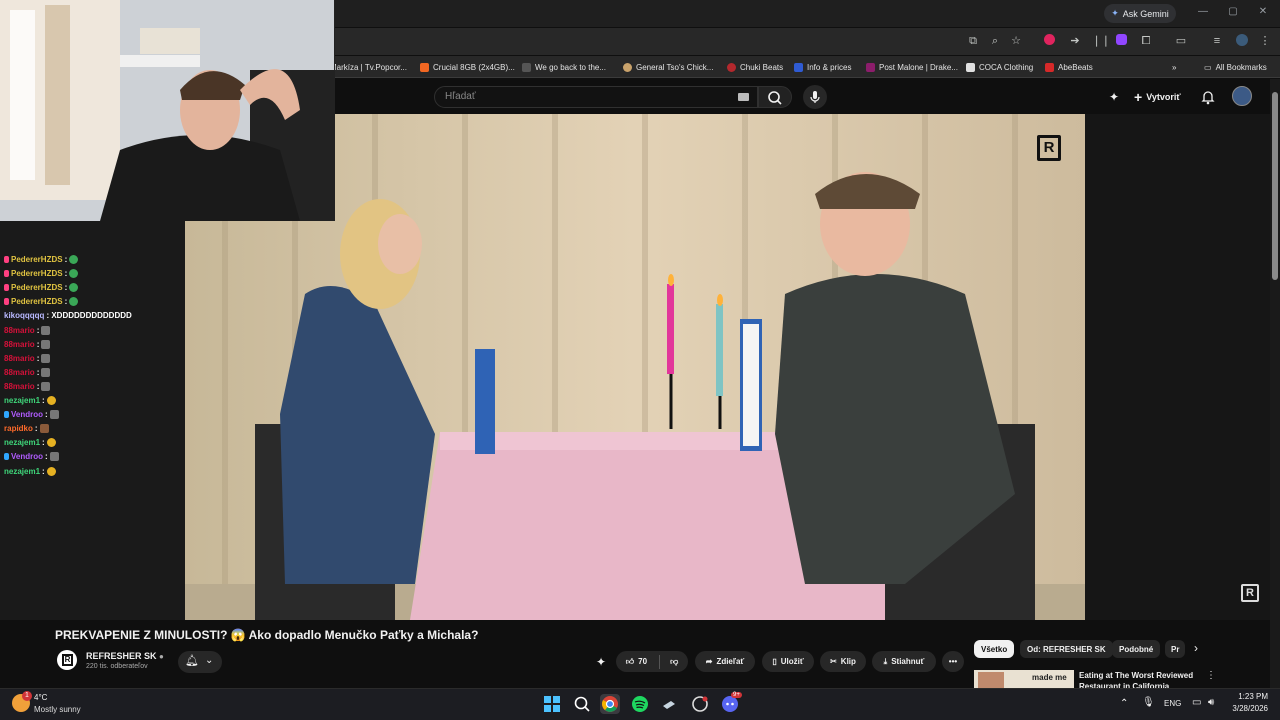 This screenshot has width=1280, height=720. I want to click on maximize-icon: ▢, so click(1233, 12).